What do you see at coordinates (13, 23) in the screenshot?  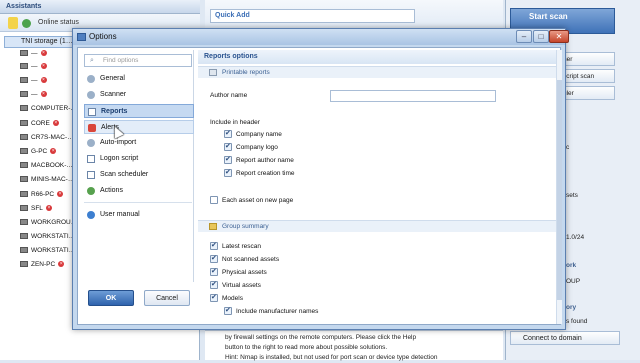 I see `bulb-icon` at bounding box center [13, 23].